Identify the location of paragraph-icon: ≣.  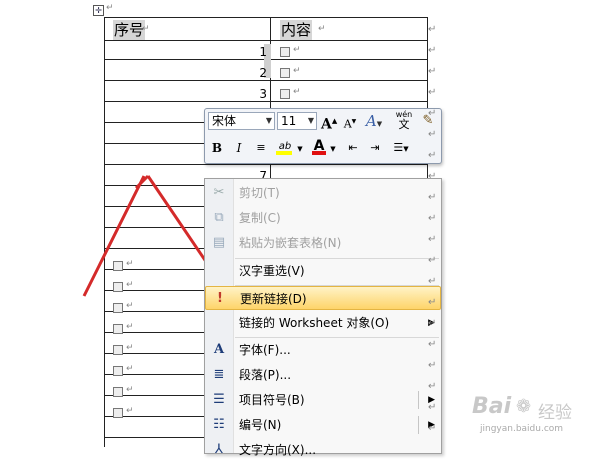
(219, 374).